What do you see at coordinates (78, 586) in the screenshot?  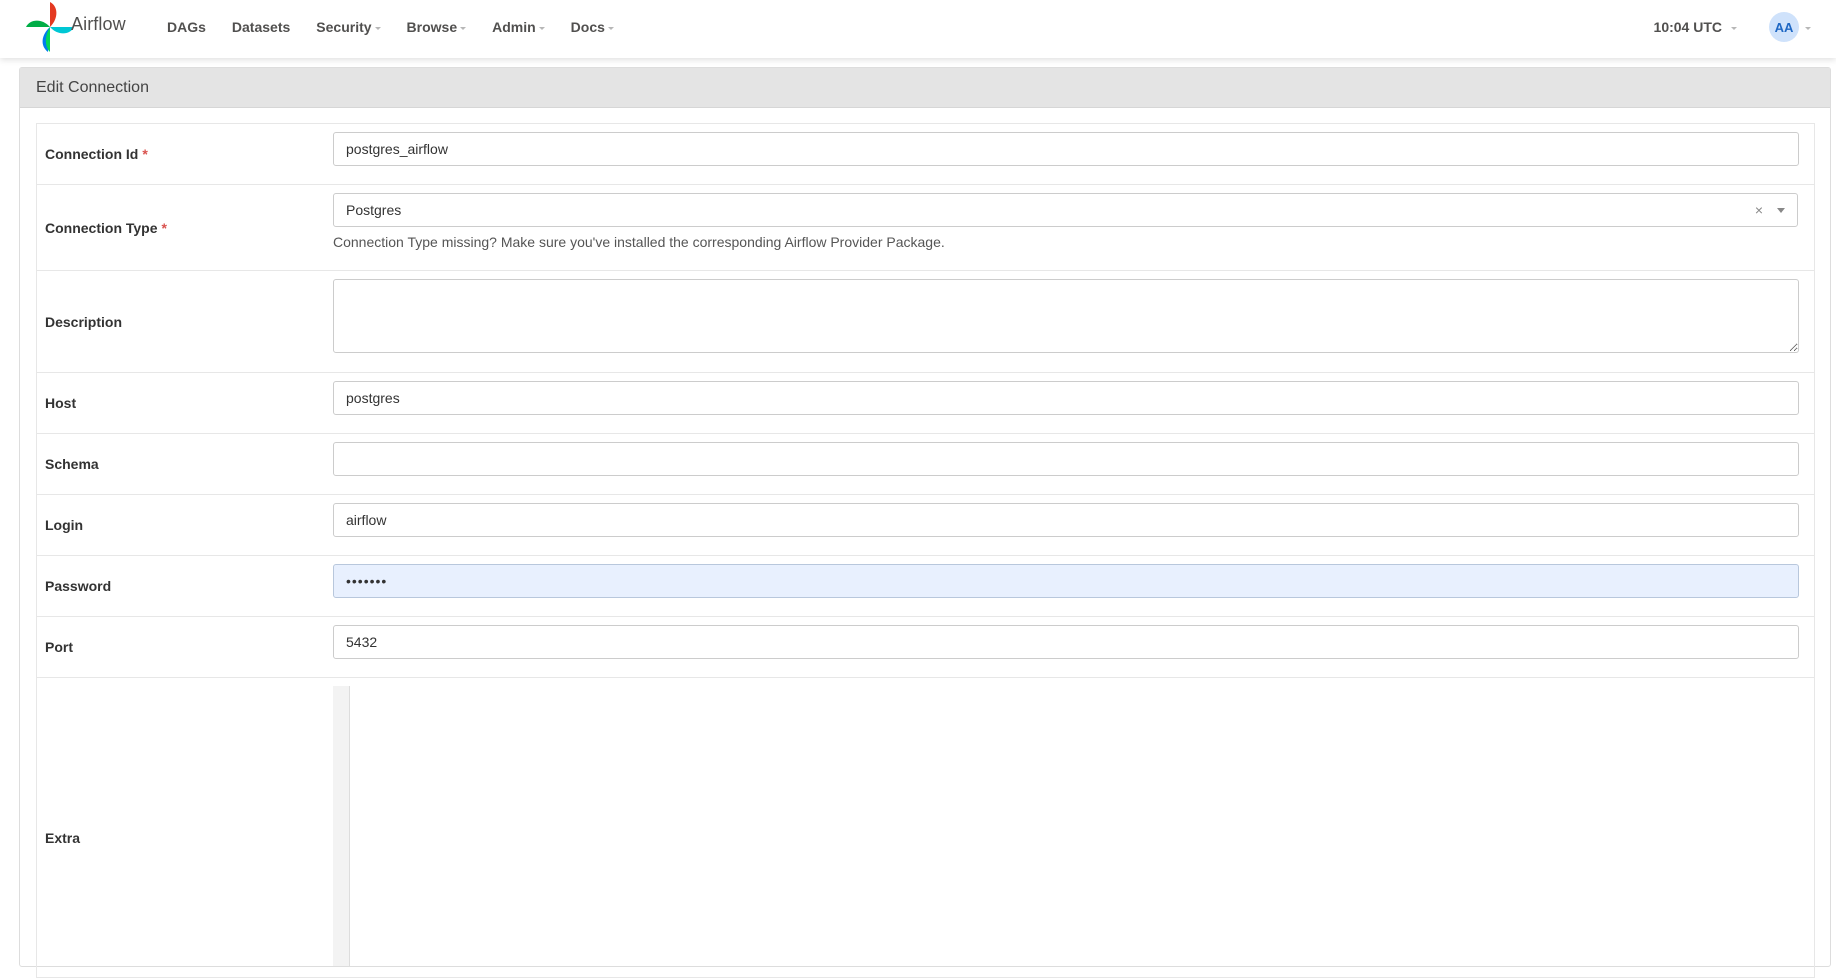 I see `password-label-text: Password` at bounding box center [78, 586].